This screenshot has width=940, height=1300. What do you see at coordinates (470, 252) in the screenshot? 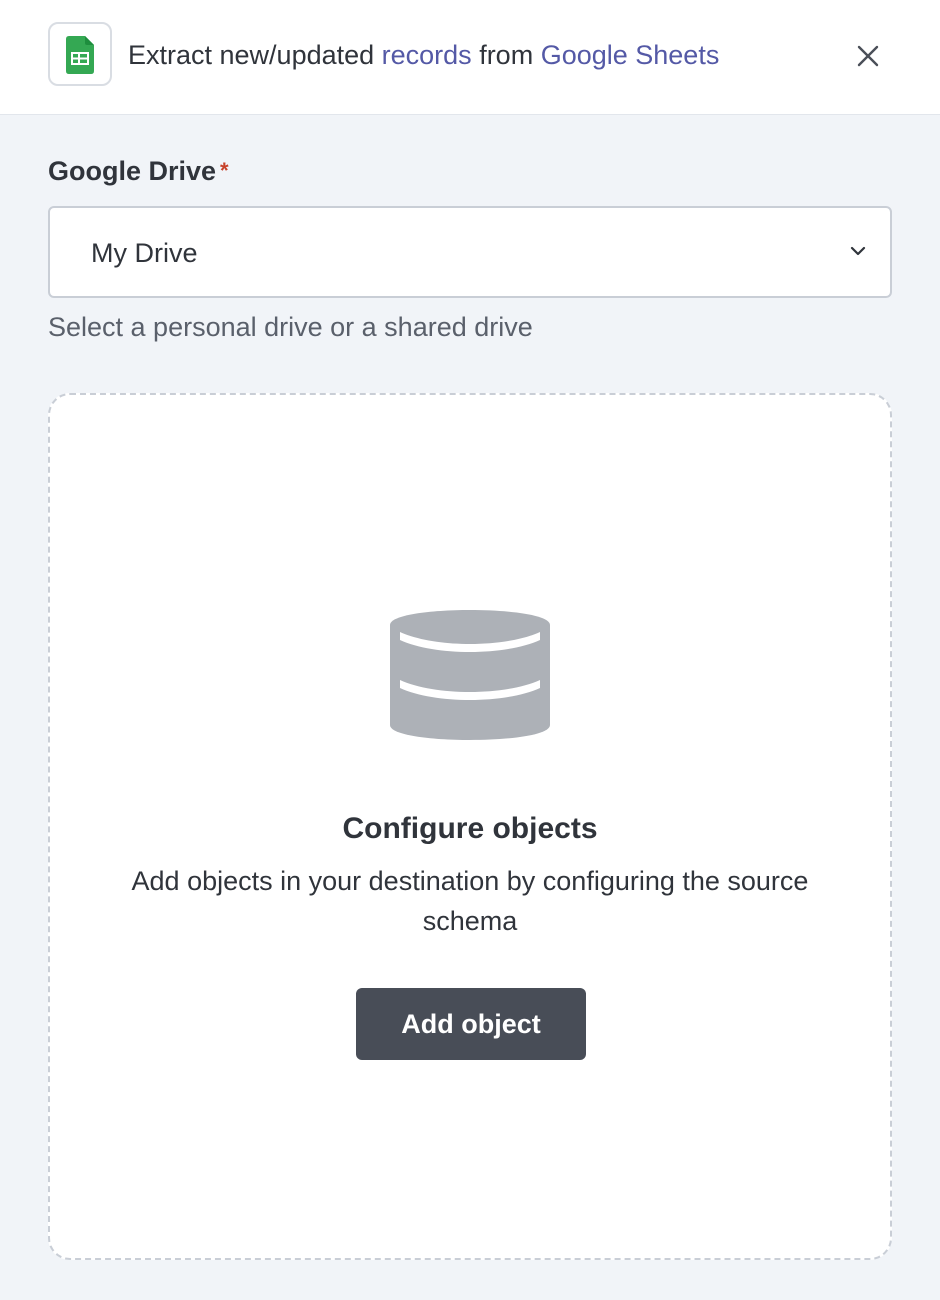
I see `google-drive-select: My Drive` at bounding box center [470, 252].